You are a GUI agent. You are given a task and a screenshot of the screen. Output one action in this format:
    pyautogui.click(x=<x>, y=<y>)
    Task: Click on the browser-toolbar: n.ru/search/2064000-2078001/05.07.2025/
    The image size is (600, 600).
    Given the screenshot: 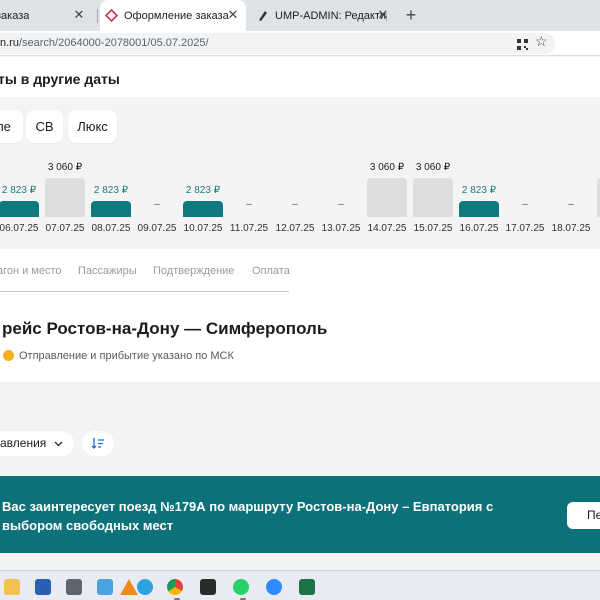 What is the action you would take?
    pyautogui.click(x=300, y=43)
    